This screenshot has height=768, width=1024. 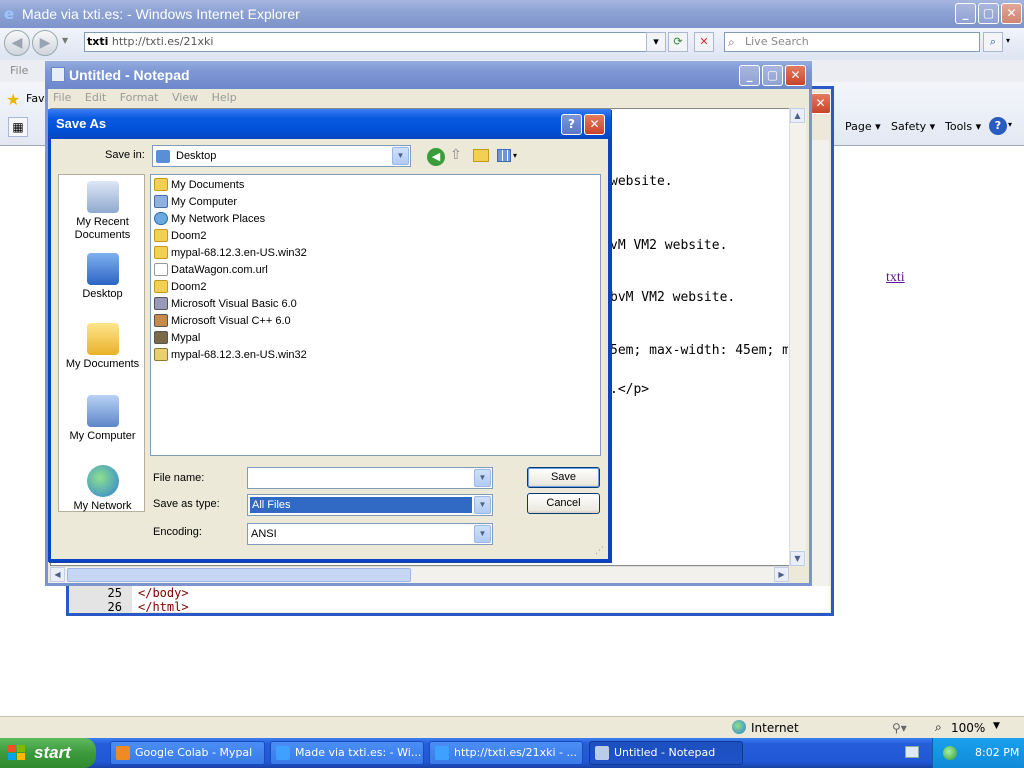 What do you see at coordinates (820, 103) in the screenshot?
I see `background-window-close-button: ✕` at bounding box center [820, 103].